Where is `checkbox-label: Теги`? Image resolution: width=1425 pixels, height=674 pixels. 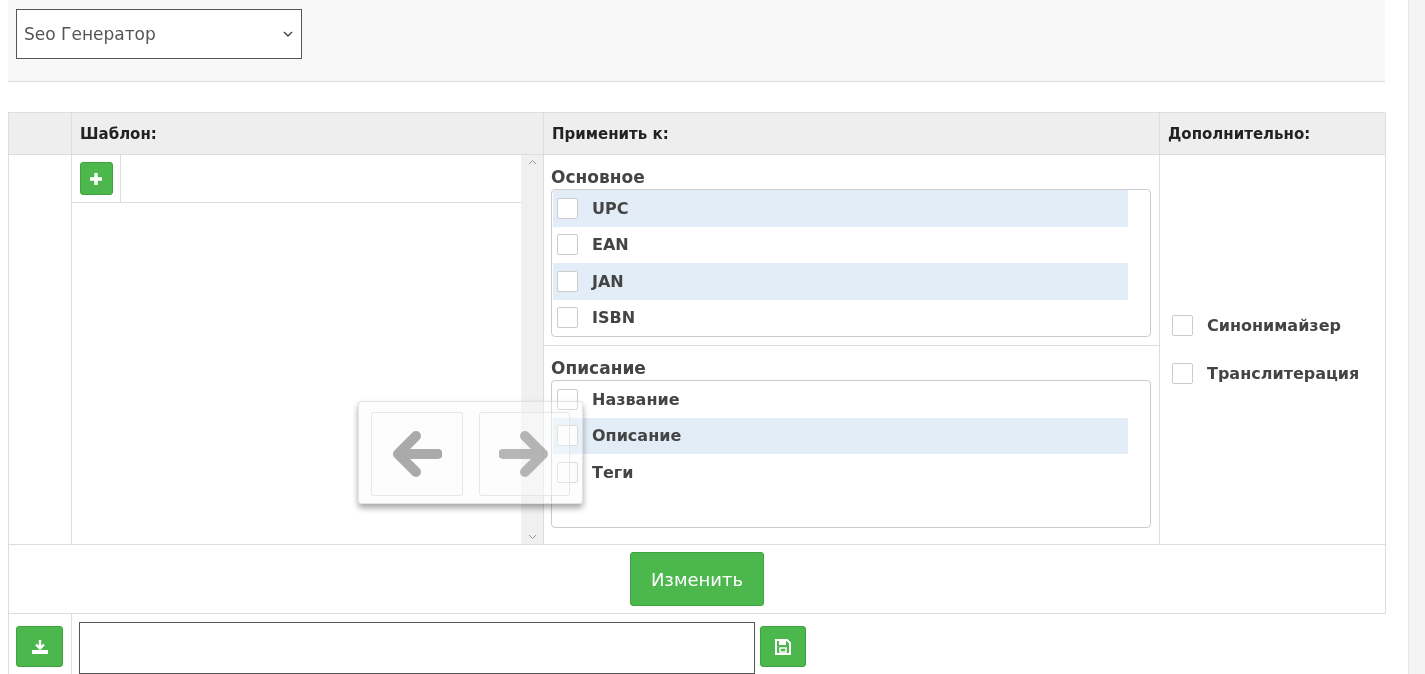 checkbox-label: Теги is located at coordinates (613, 472).